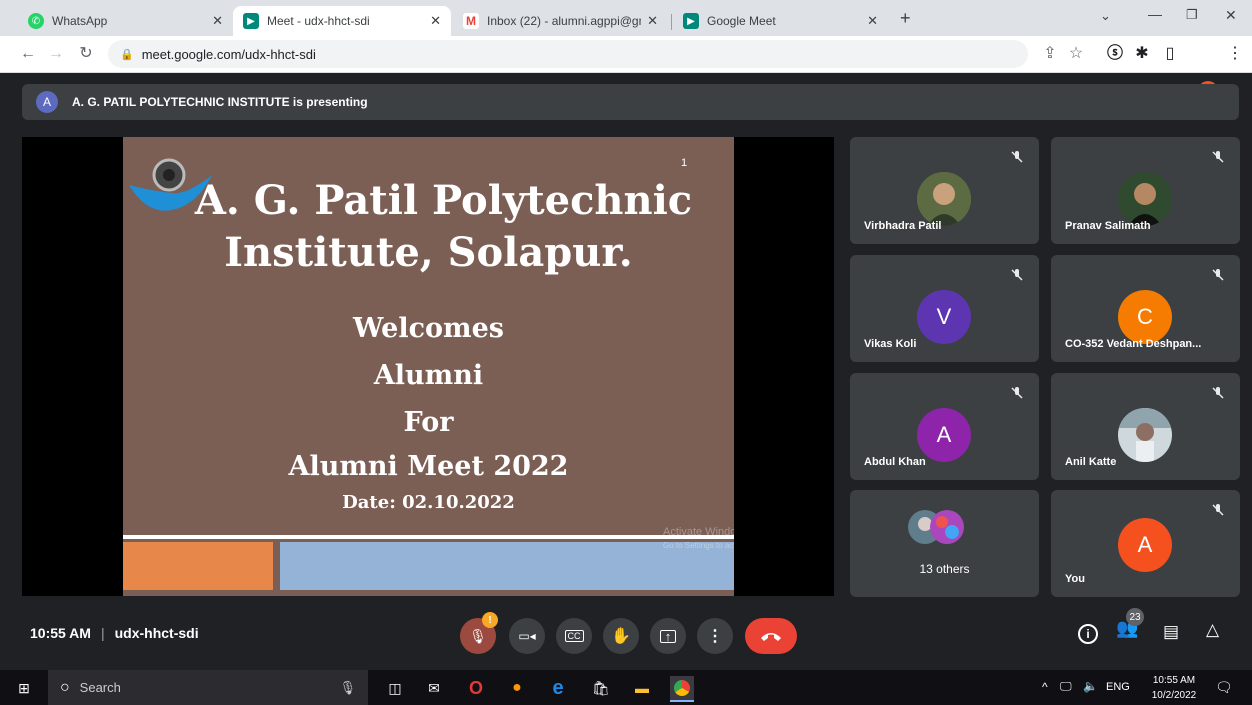 This screenshot has width=1252, height=705. What do you see at coordinates (251, 21) in the screenshot?
I see `google-meet-icon: ▶` at bounding box center [251, 21].